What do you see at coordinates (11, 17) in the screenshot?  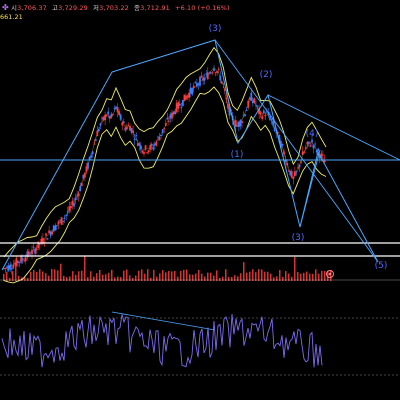 I see `ma-value: 661.21` at bounding box center [11, 17].